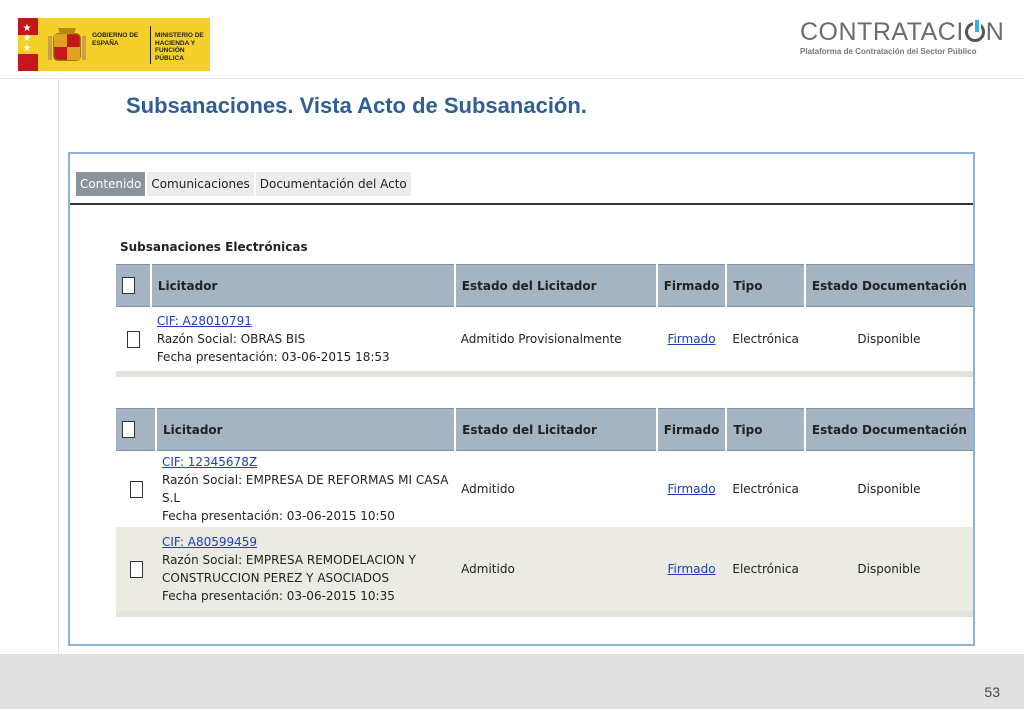 The width and height of the screenshot is (1024, 709). I want to click on left-margin-rule, so click(58, 366).